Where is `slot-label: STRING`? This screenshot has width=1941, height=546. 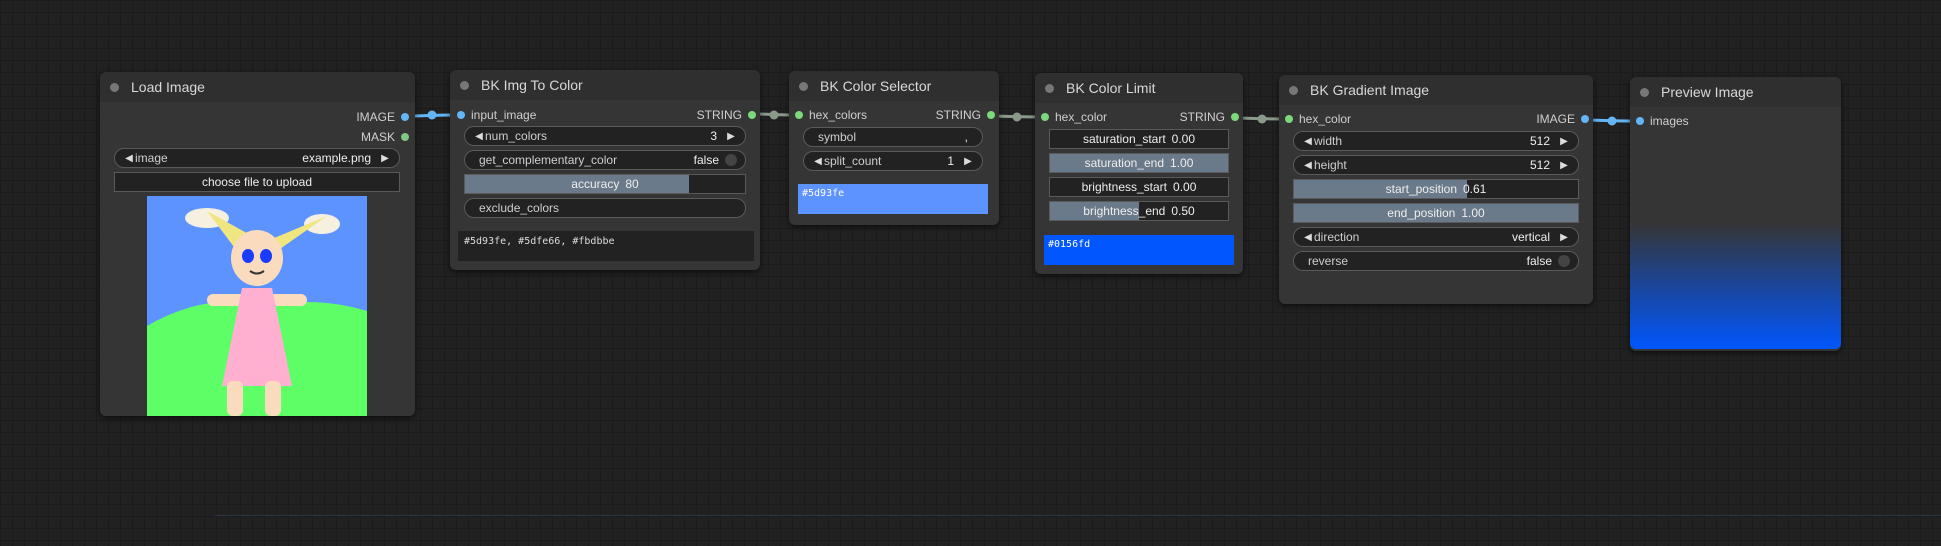
slot-label: STRING is located at coordinates (719, 115).